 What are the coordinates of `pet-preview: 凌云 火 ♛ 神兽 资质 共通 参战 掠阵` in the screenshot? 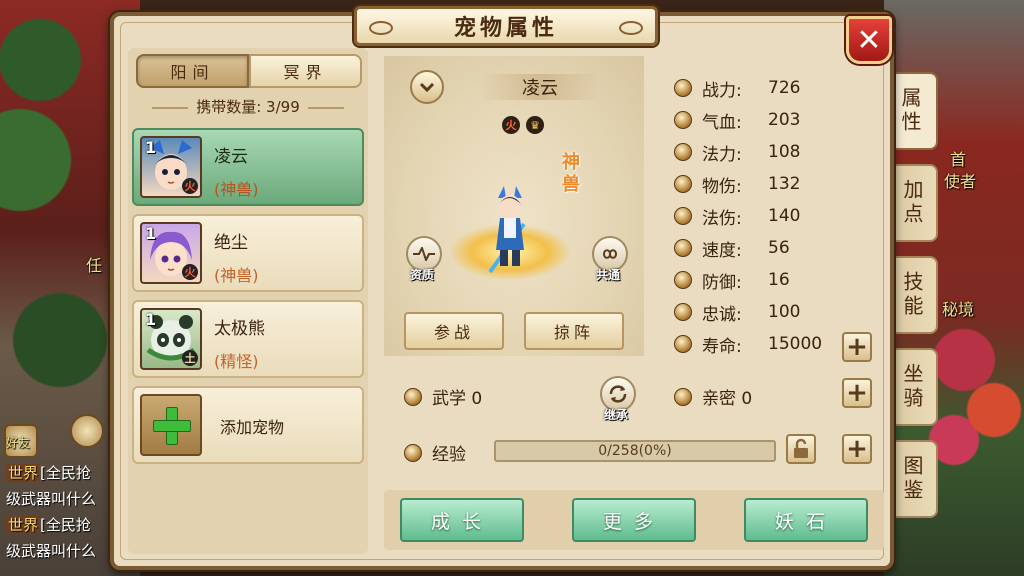 It's located at (514, 206).